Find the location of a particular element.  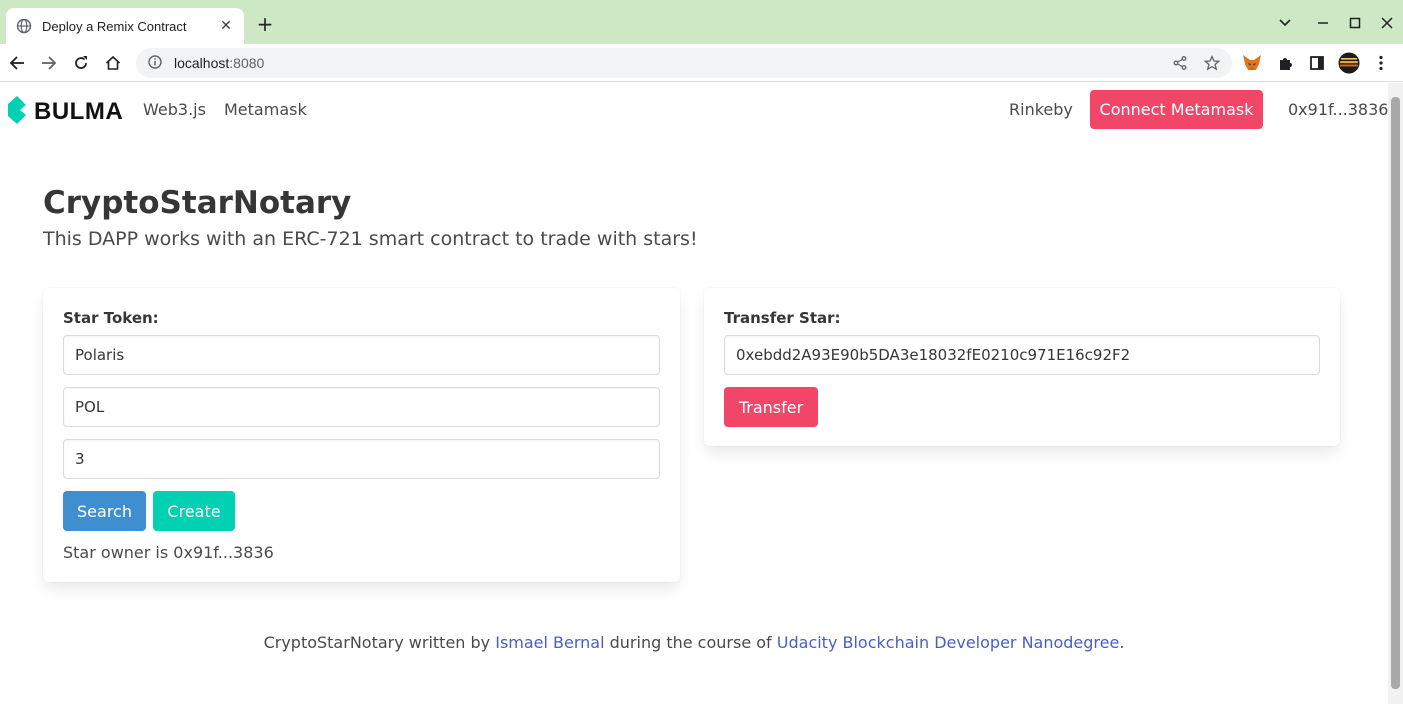

brand-wordmark: BULMA is located at coordinates (79, 111).